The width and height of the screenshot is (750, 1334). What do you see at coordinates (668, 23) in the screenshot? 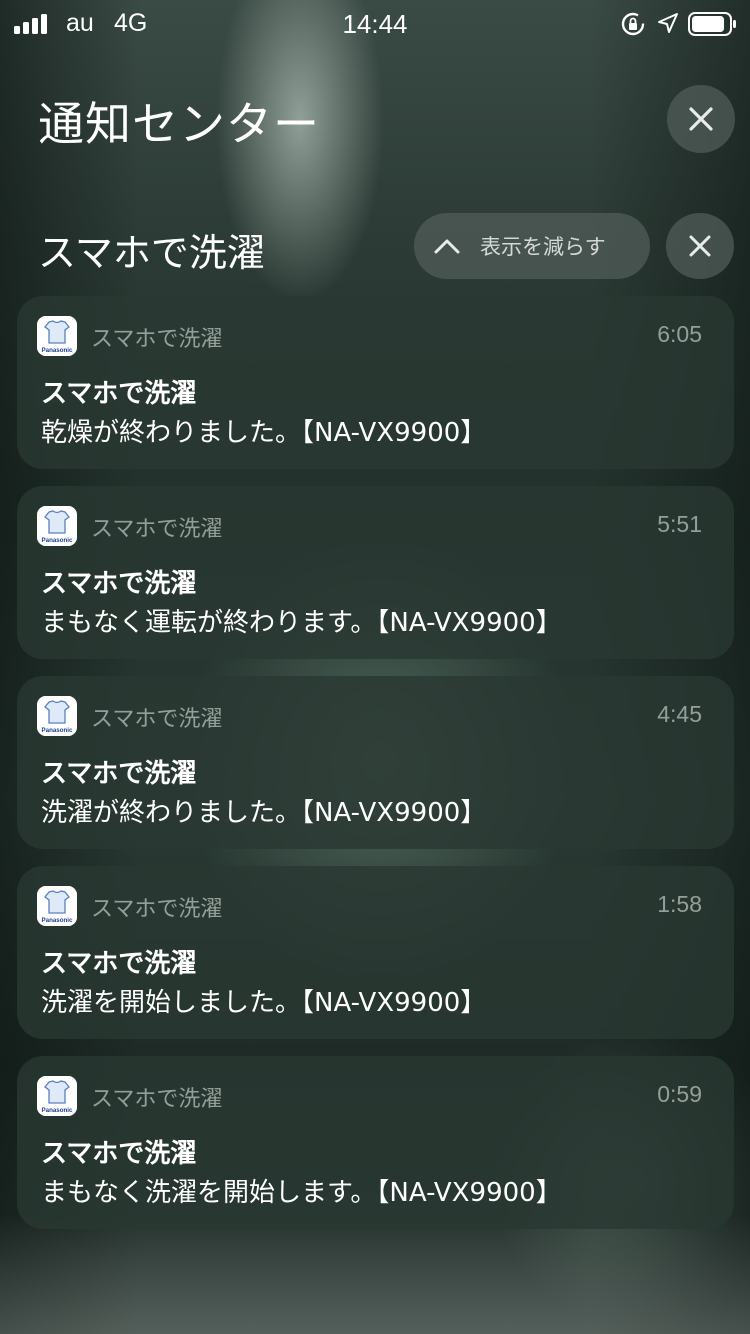
I see `location-arrow-icon` at bounding box center [668, 23].